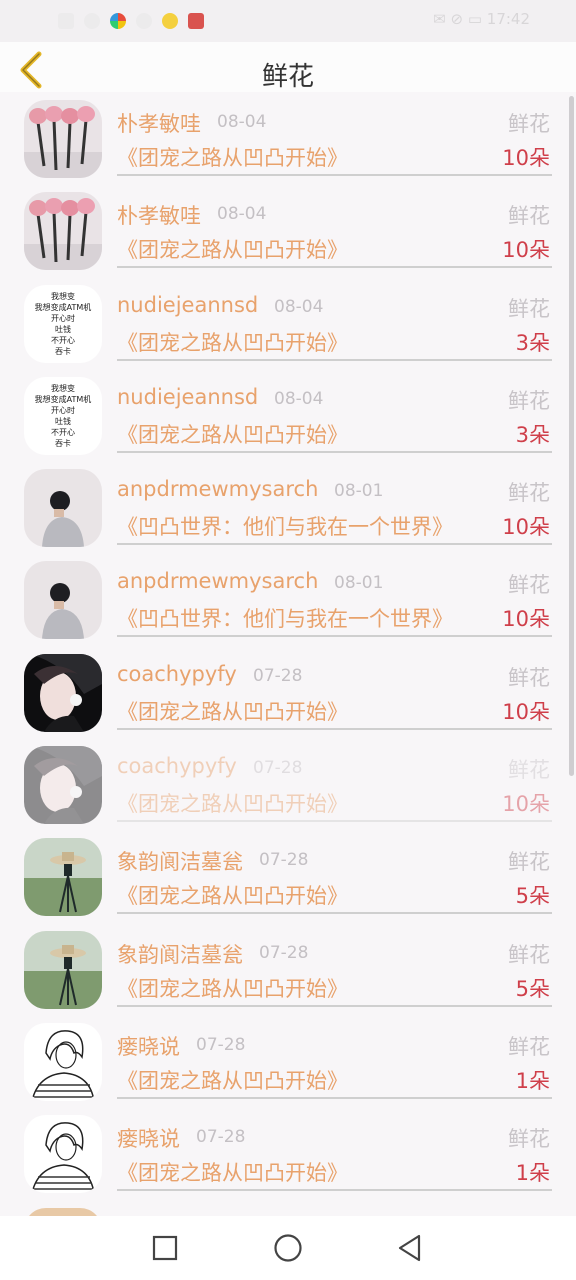 Image resolution: width=576 pixels, height=1280 pixels. I want to click on home-button, so click(288, 1248).